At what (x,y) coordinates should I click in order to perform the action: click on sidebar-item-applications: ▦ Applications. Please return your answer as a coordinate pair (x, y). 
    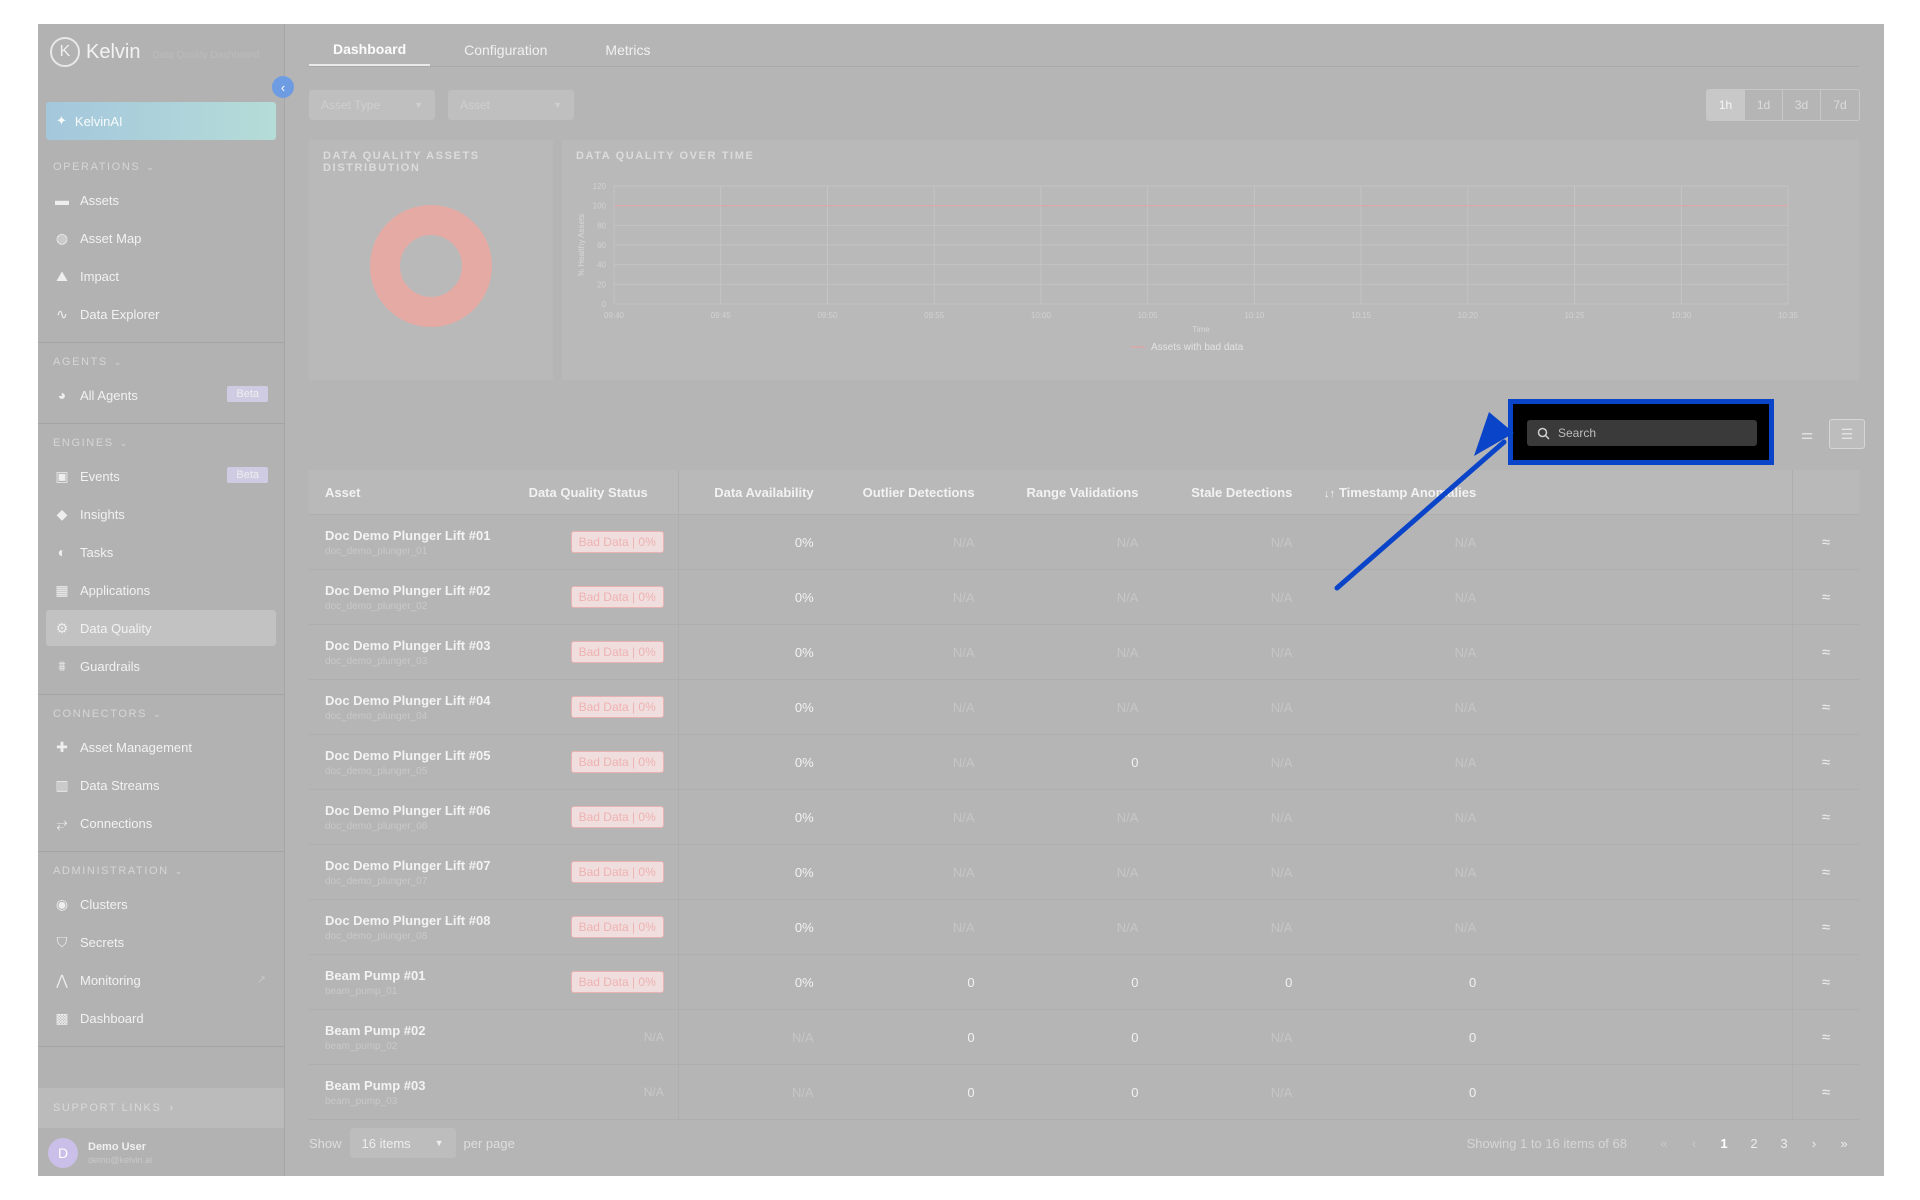
    Looking at the image, I should click on (161, 590).